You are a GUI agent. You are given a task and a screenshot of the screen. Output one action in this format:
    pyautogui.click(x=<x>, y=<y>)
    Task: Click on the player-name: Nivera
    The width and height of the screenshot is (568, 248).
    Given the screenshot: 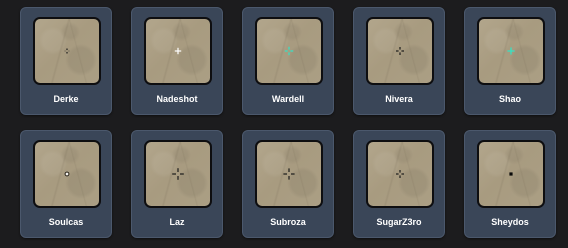 What is the action you would take?
    pyautogui.click(x=399, y=99)
    